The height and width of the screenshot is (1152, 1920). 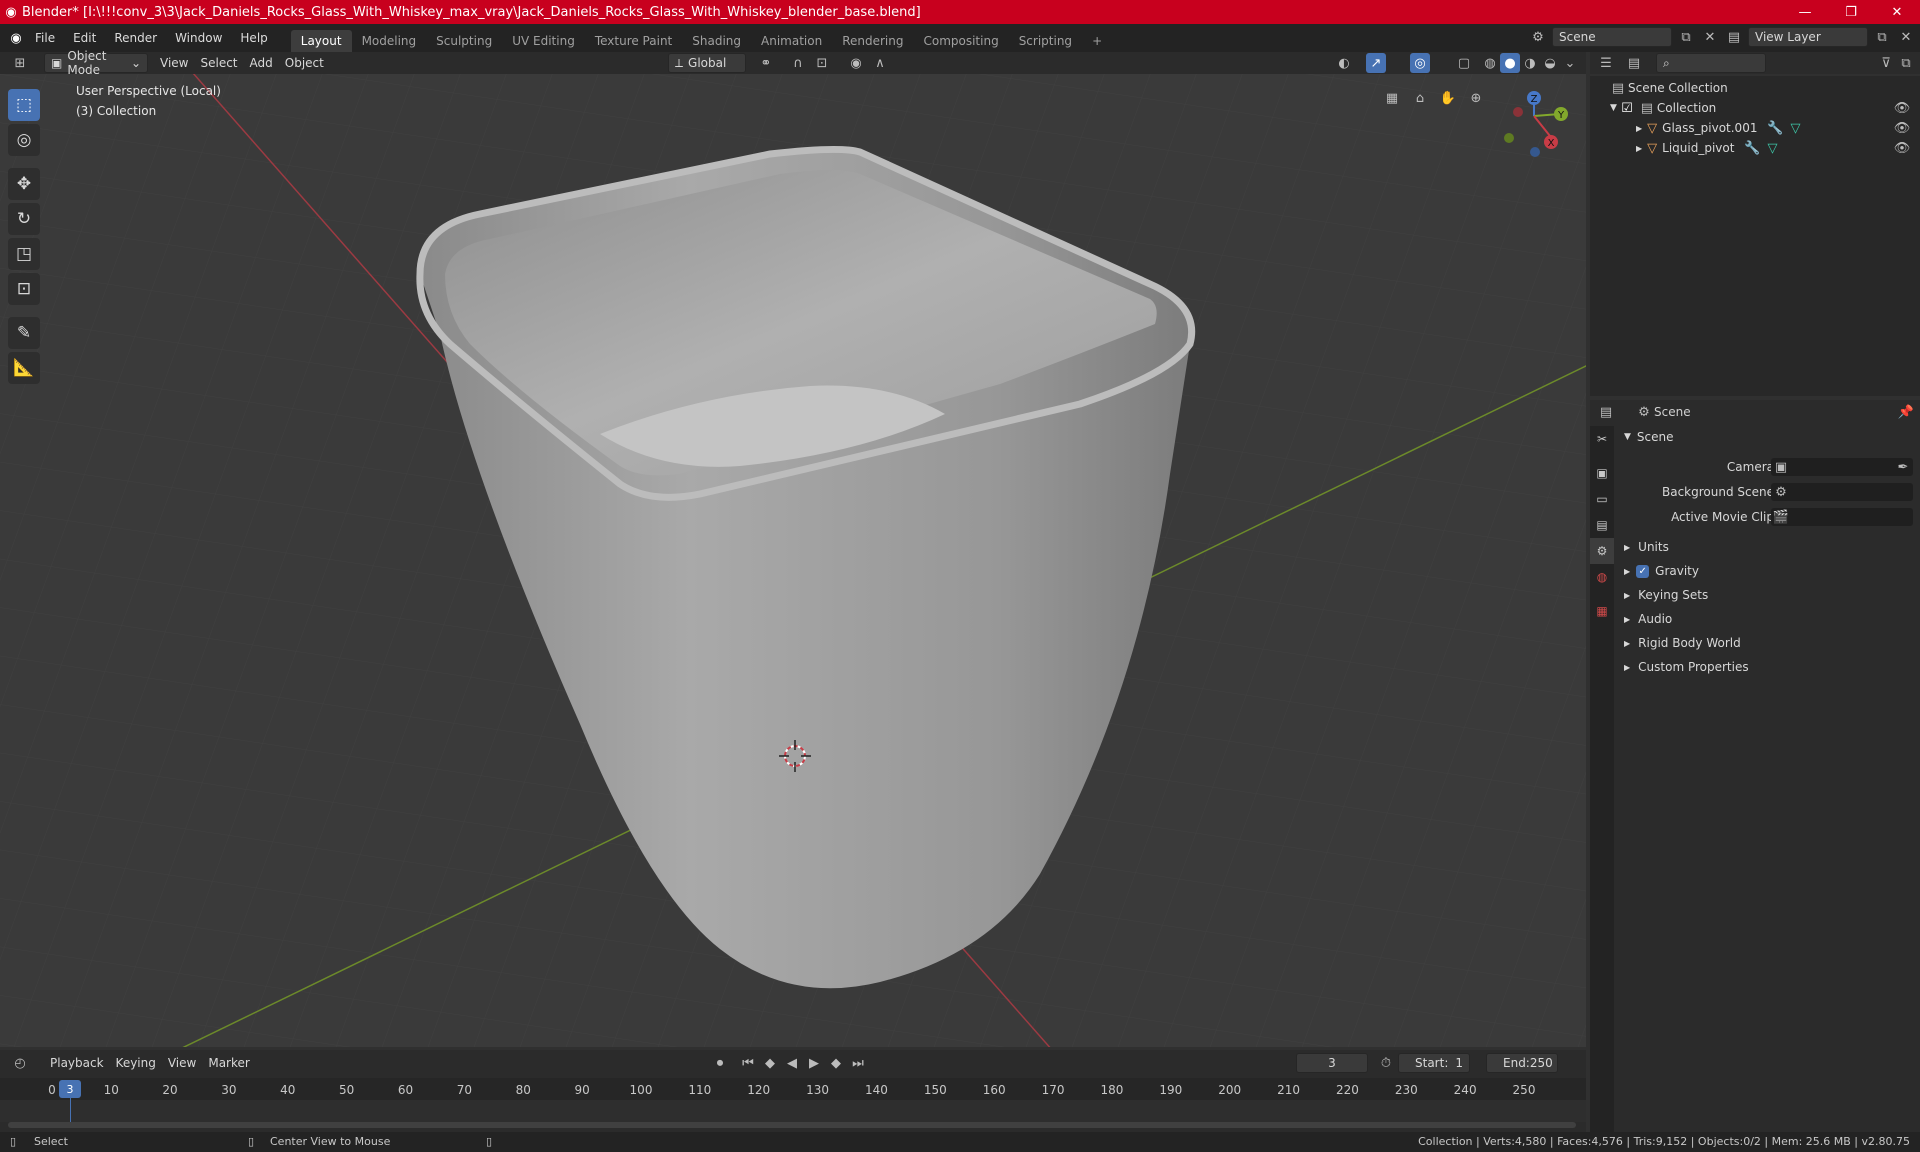 I want to click on tab-scripting: Scripting, so click(x=1045, y=41).